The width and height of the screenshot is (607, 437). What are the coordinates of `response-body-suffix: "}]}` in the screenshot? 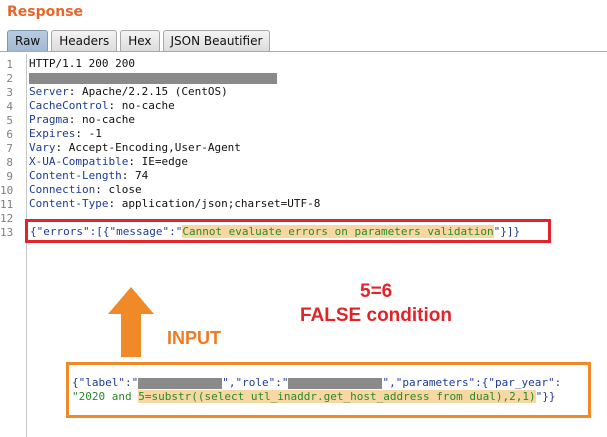 It's located at (507, 231).